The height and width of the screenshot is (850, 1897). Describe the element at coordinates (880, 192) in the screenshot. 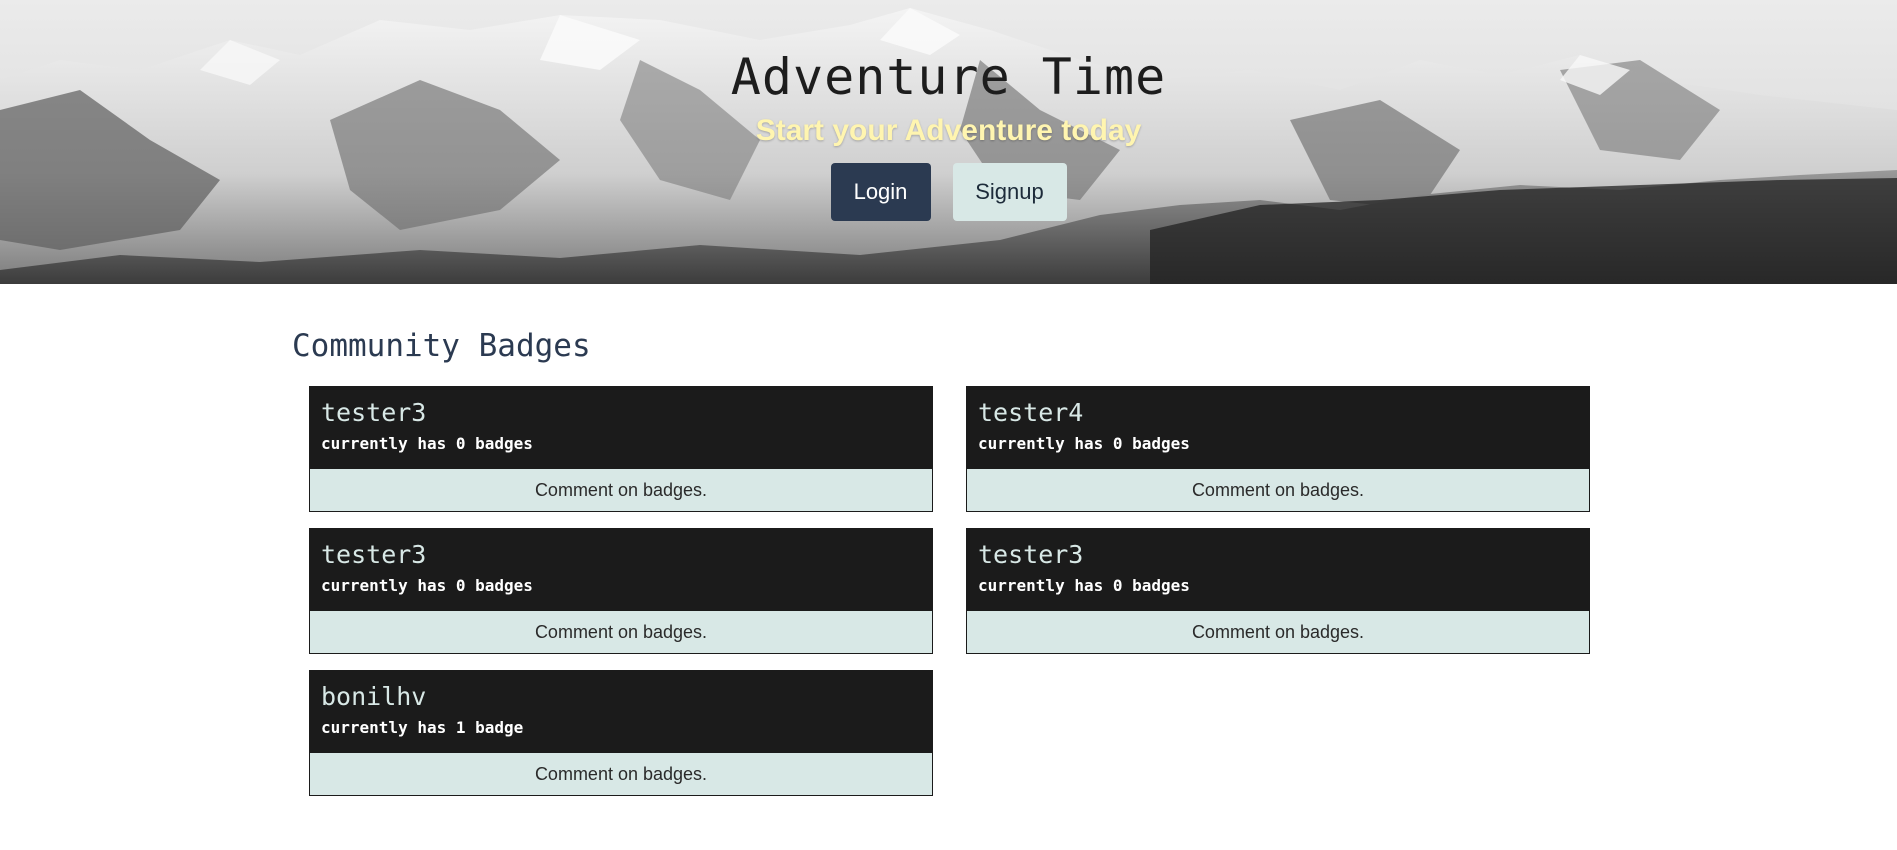

I see `login-button: Login` at that location.